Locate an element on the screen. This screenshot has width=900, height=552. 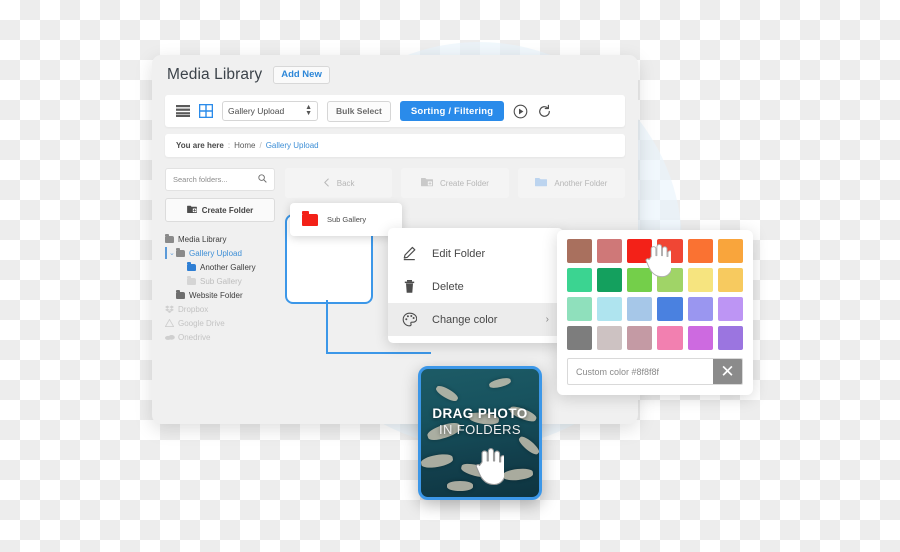
context-menu: Edit Folder Delete Change color › is located at coordinates (475, 285).